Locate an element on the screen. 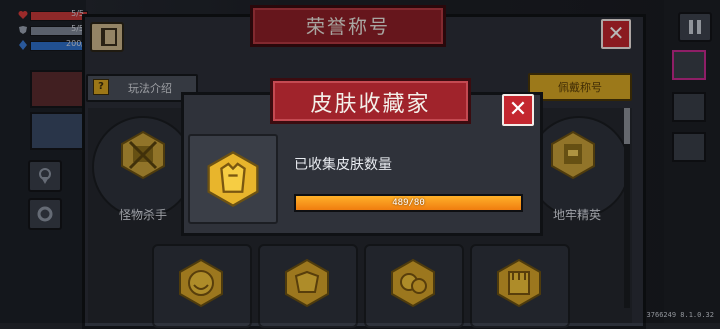 The width and height of the screenshot is (720, 329). close-popup-button: ✕ is located at coordinates (518, 110).